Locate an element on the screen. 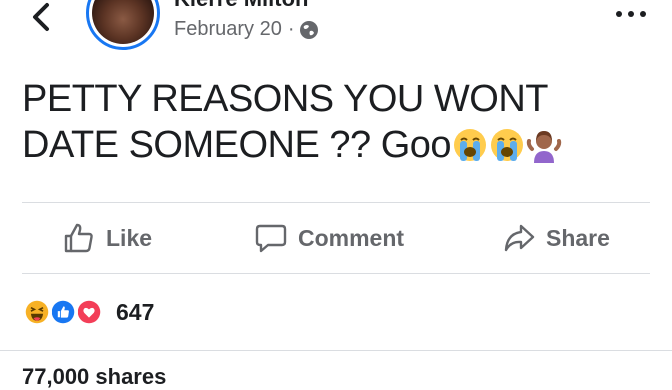  thumbs-up-icon is located at coordinates (78, 238).